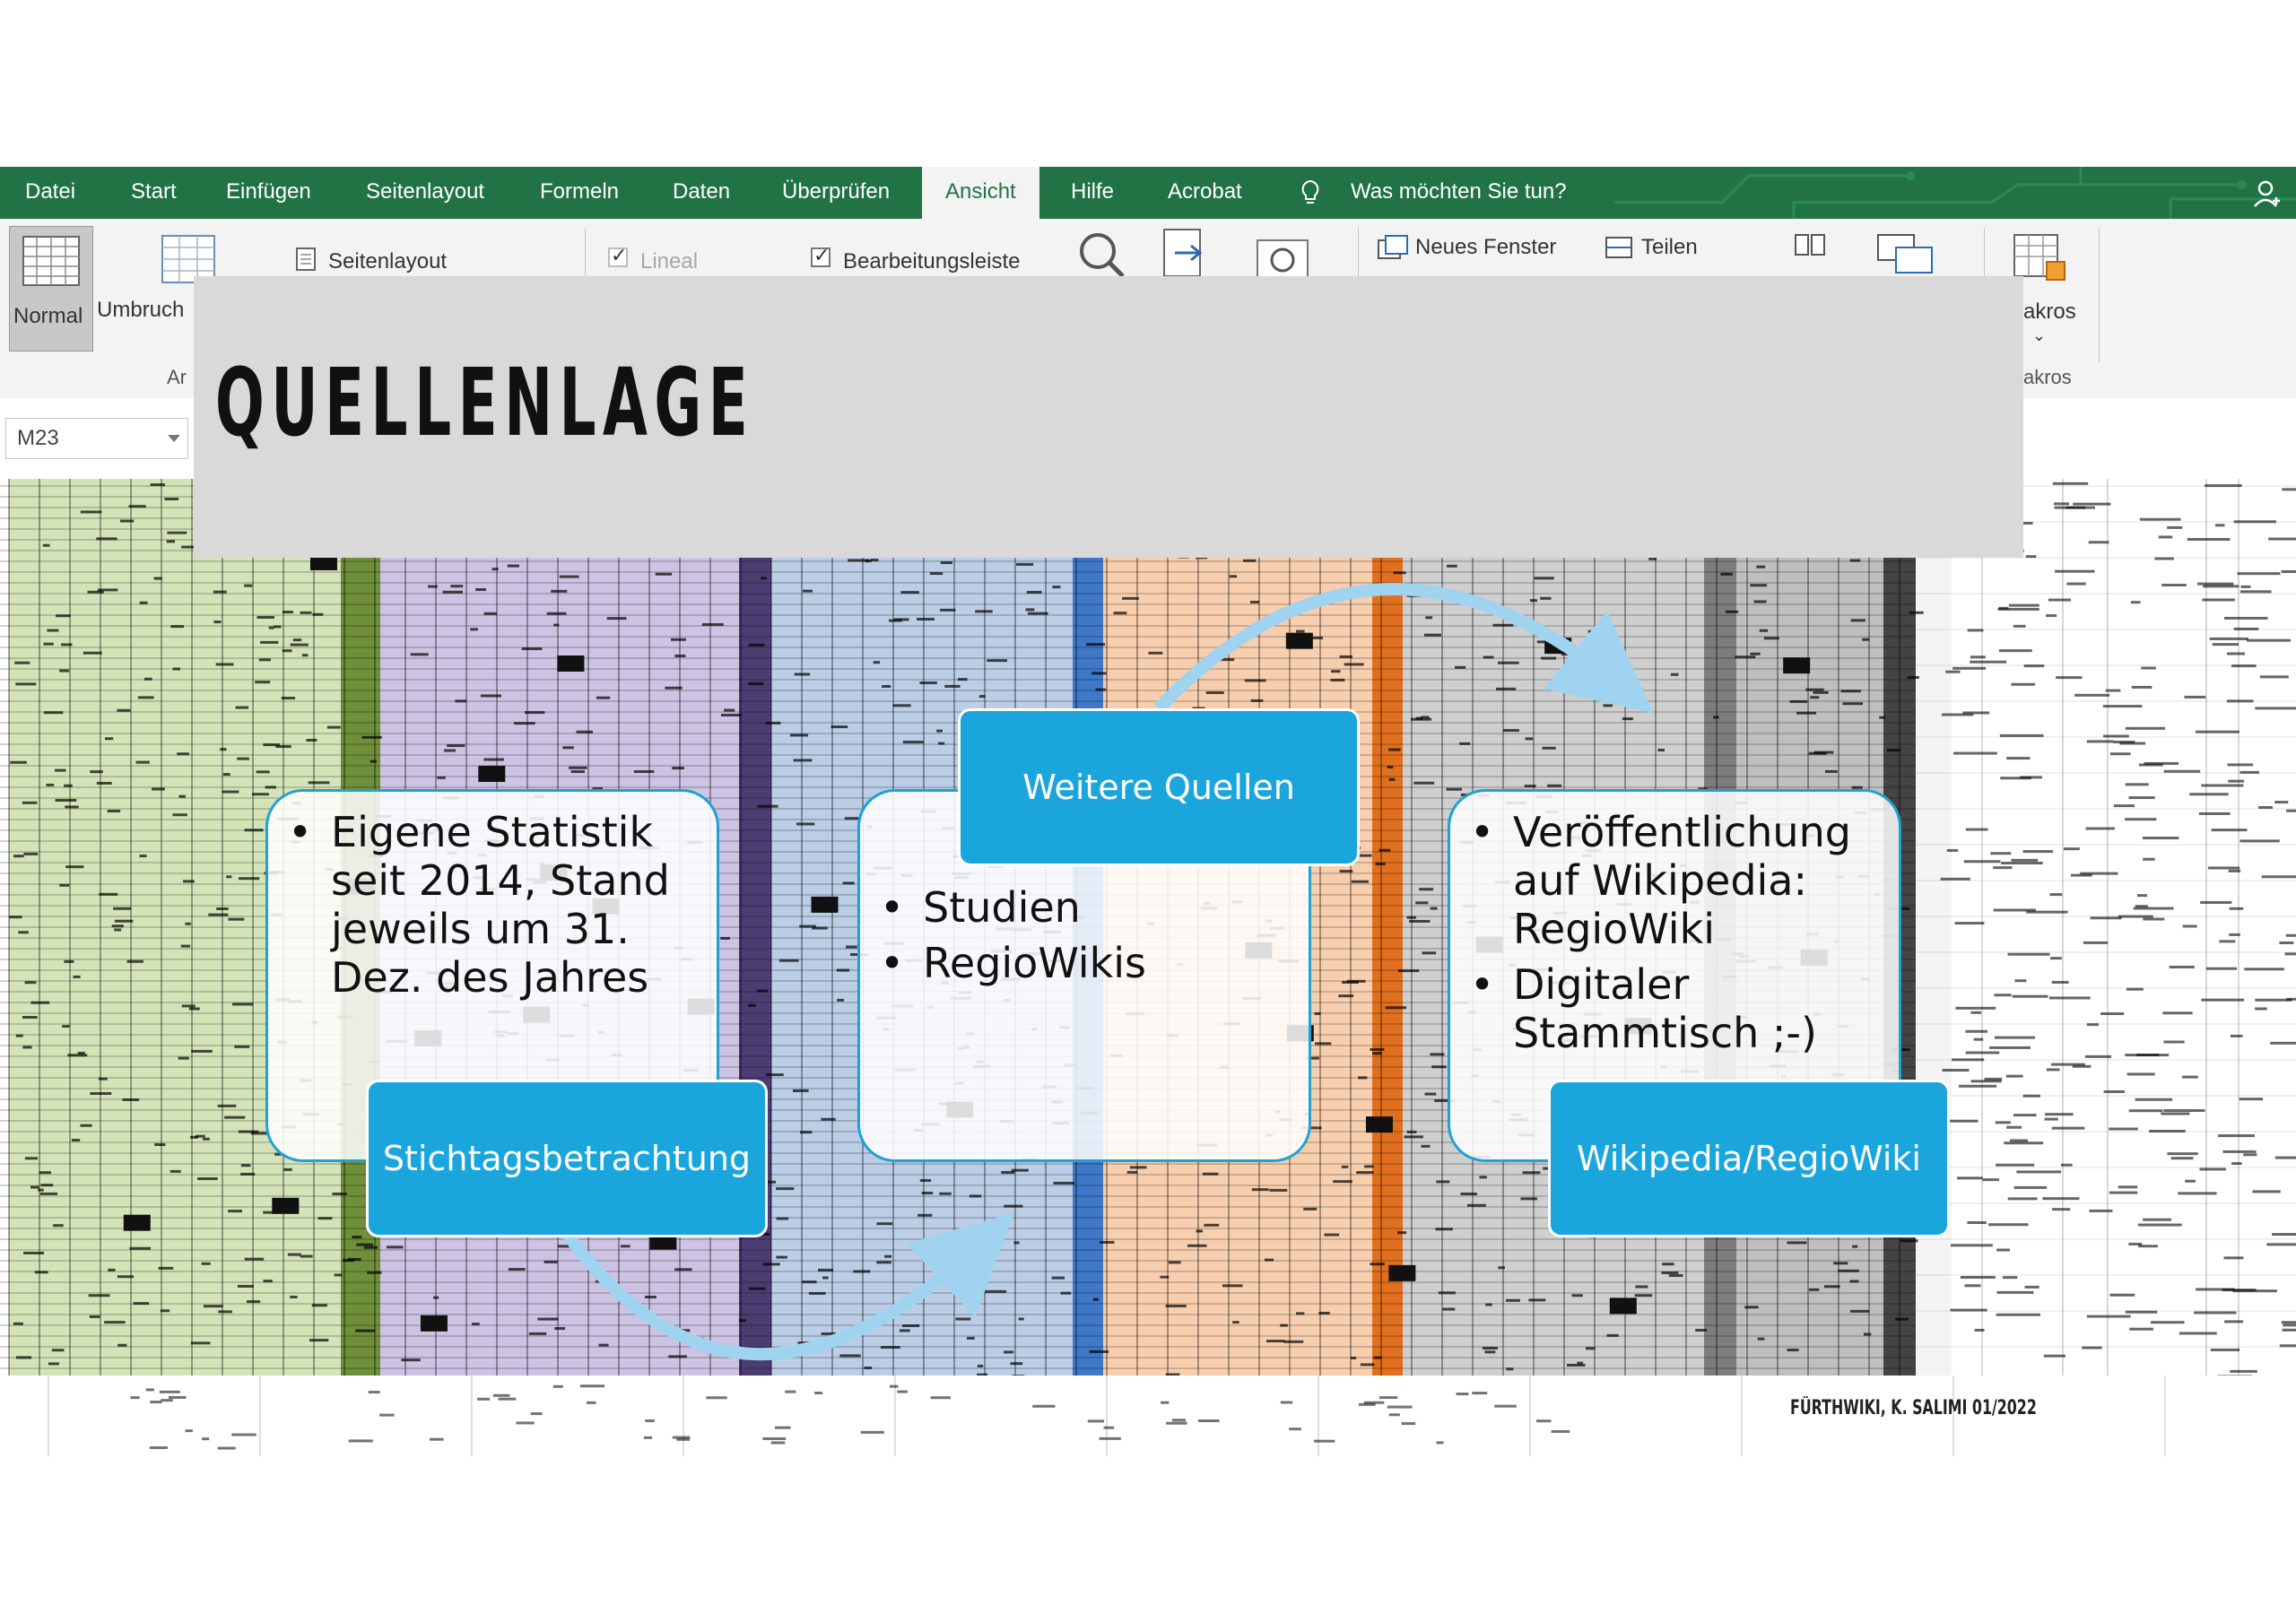  I want to click on tab-datei: Datei, so click(50, 193).